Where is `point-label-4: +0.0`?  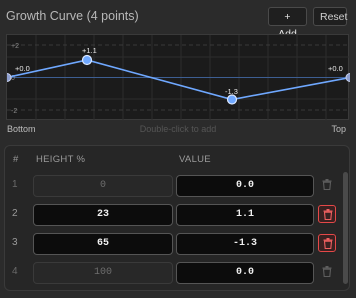
point-label-4: +0.0 is located at coordinates (335, 68).